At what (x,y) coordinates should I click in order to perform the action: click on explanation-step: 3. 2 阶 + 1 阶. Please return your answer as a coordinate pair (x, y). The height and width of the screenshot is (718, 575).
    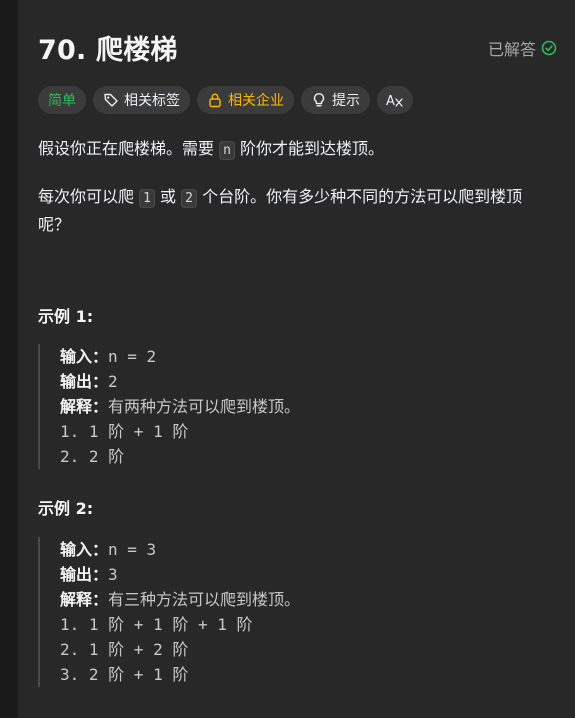
    Looking at the image, I should click on (124, 674).